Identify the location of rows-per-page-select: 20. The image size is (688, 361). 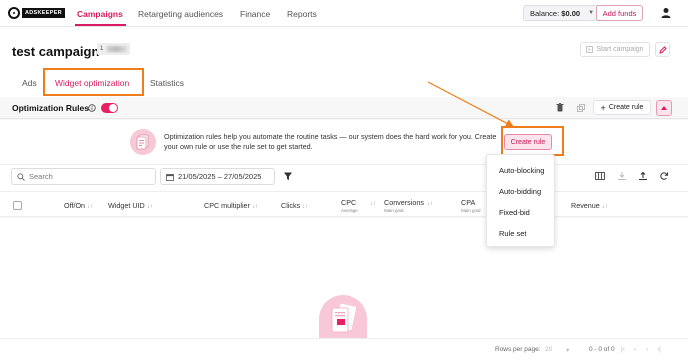
(548, 349).